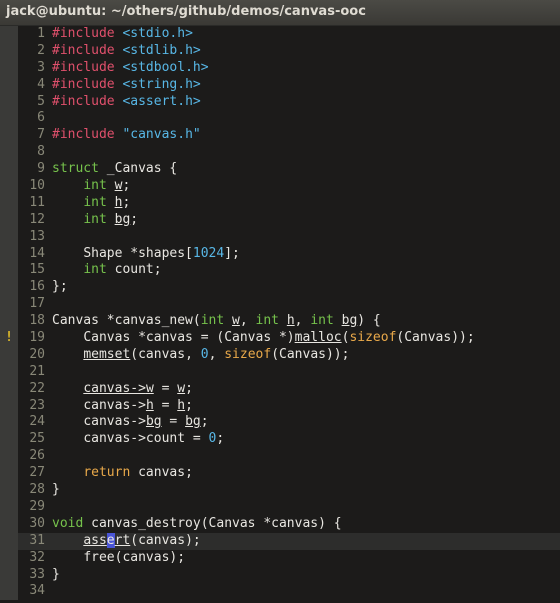 The height and width of the screenshot is (603, 560). What do you see at coordinates (146, 254) in the screenshot?
I see `line-code: Shape *shapes[1024];` at bounding box center [146, 254].